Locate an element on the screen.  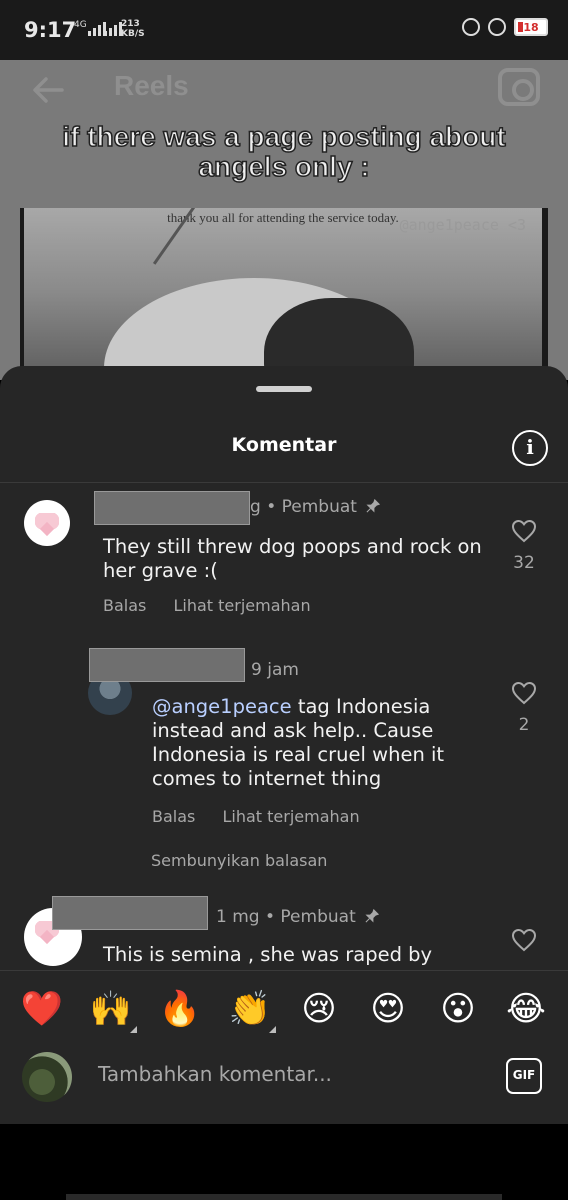
username-tail: g is located at coordinates (255, 507).